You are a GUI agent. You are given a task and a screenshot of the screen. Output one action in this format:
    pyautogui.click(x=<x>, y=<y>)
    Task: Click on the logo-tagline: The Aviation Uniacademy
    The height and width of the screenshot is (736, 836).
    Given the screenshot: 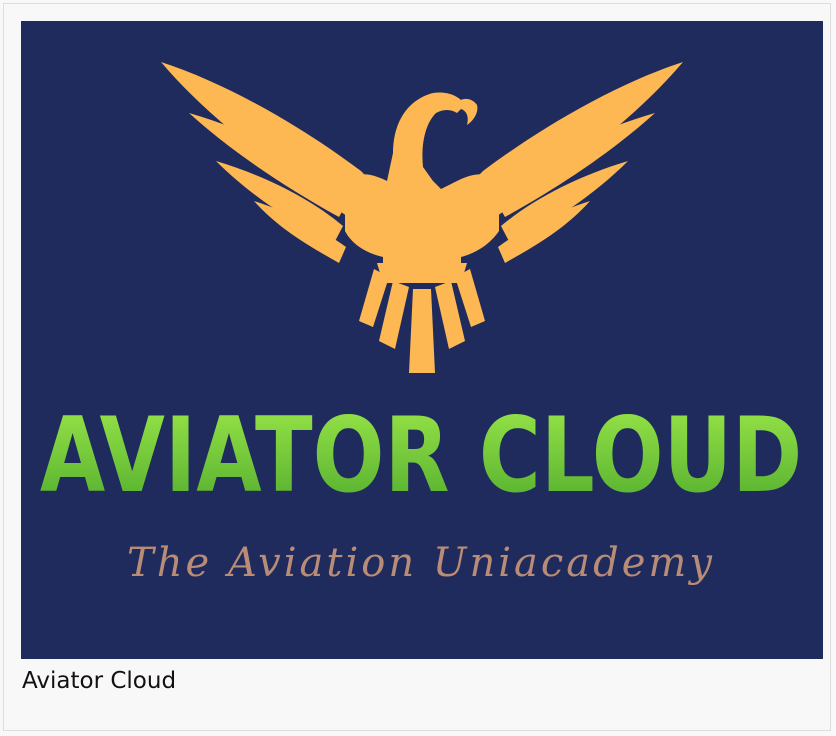 What is the action you would take?
    pyautogui.click(x=421, y=563)
    